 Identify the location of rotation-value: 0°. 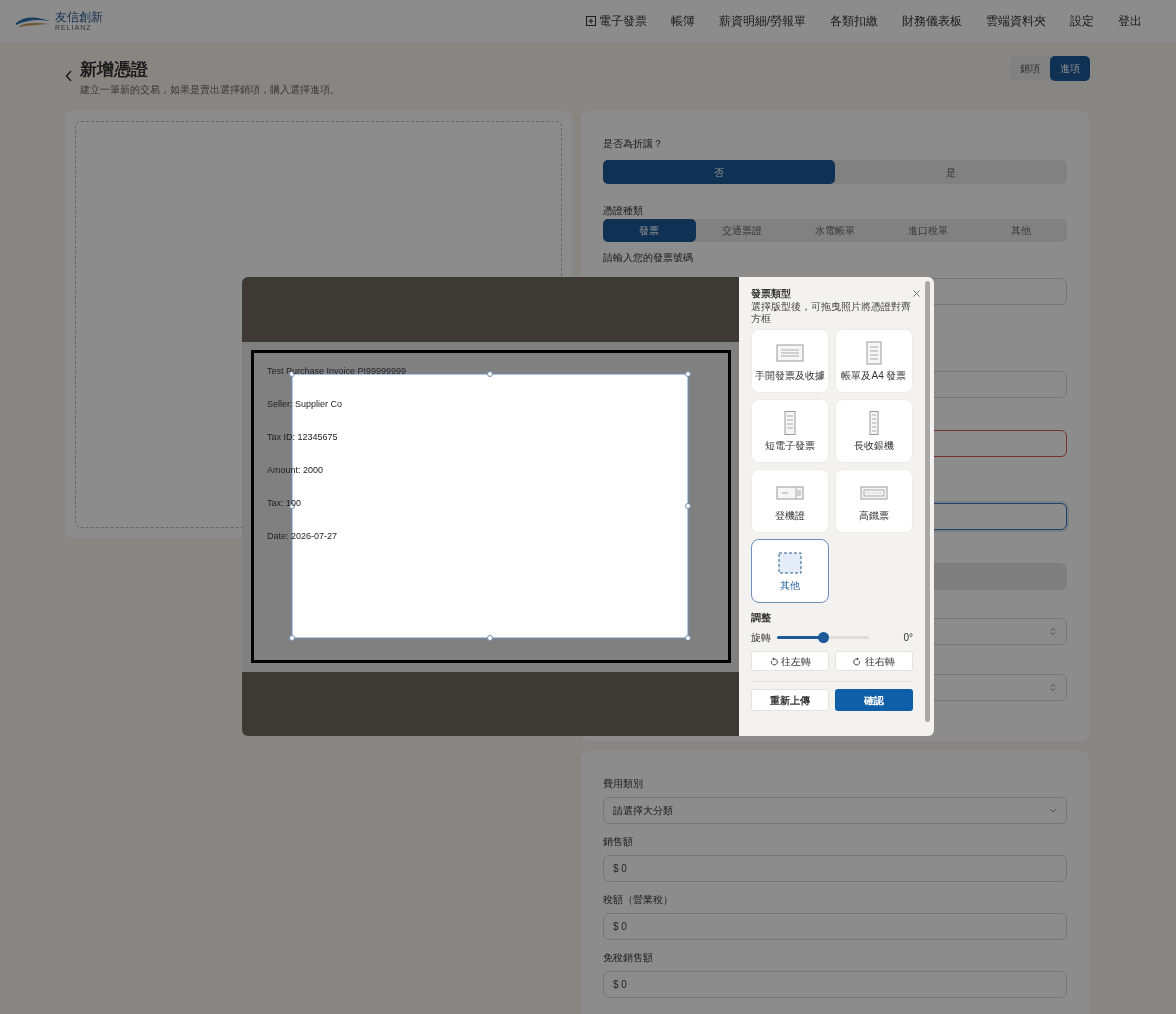
(908, 637).